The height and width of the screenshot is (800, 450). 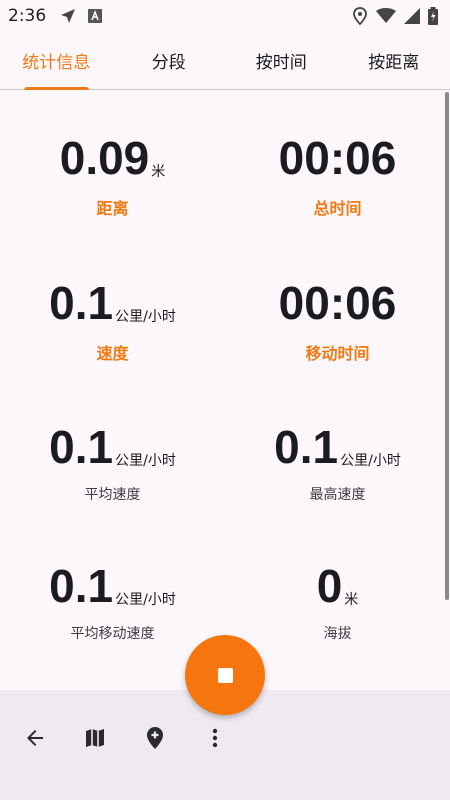 I want to click on add-marker-button, so click(x=155, y=740).